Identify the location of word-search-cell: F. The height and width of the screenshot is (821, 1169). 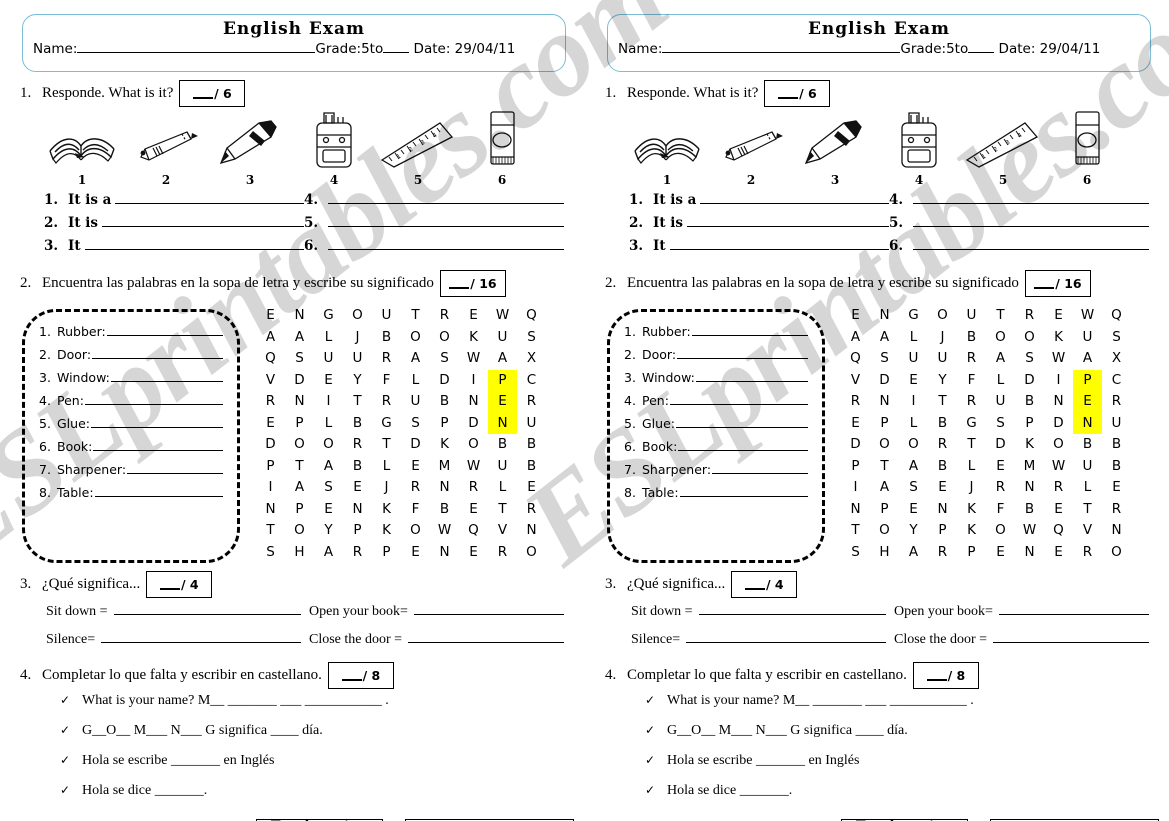
(1000, 510).